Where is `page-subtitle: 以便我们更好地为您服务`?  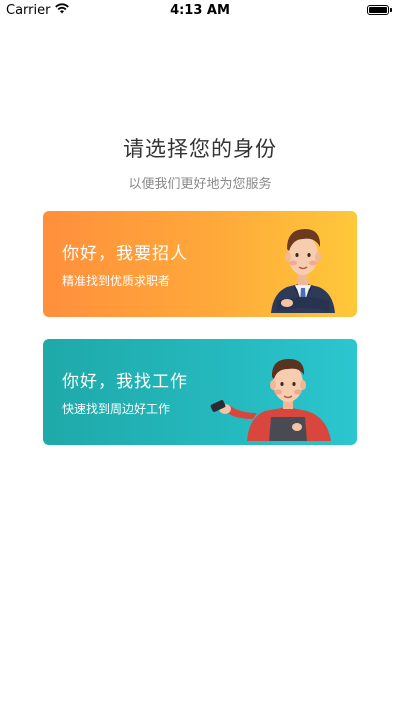 page-subtitle: 以便我们更好地为您服务 is located at coordinates (200, 184).